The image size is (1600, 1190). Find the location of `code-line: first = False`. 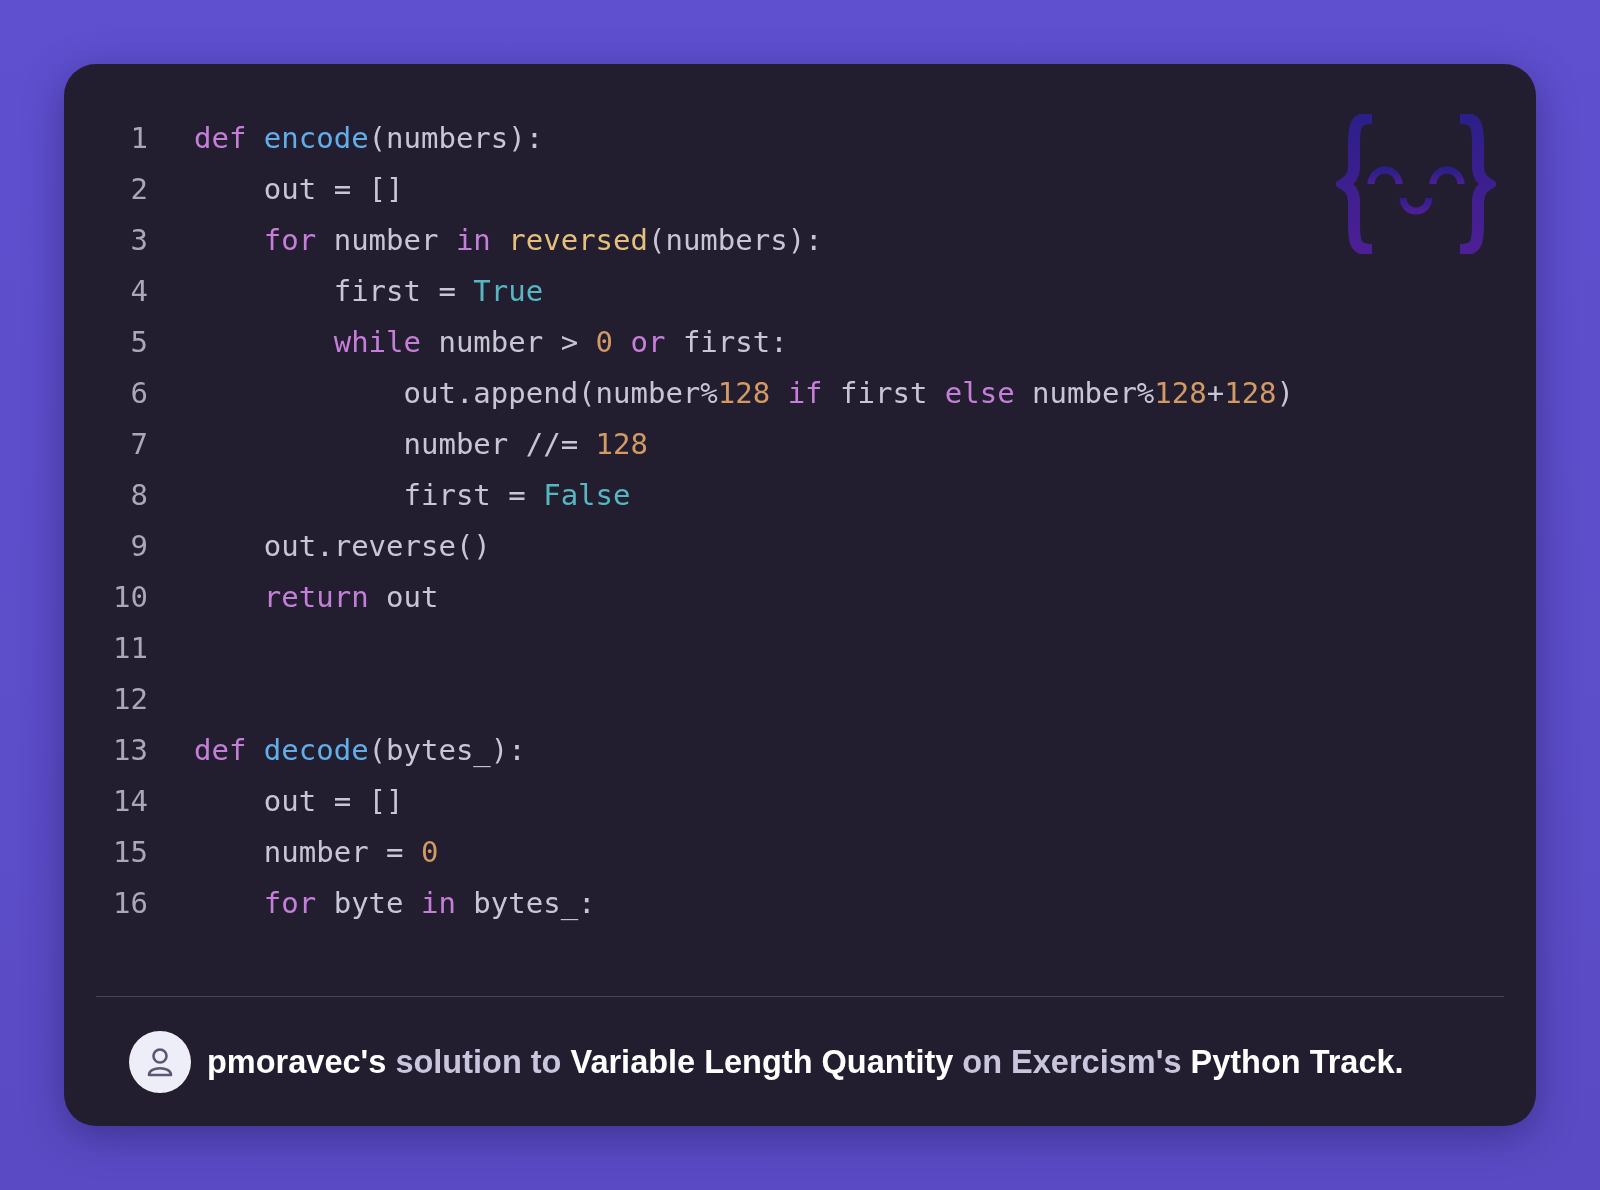

code-line: first = False is located at coordinates (516, 494).